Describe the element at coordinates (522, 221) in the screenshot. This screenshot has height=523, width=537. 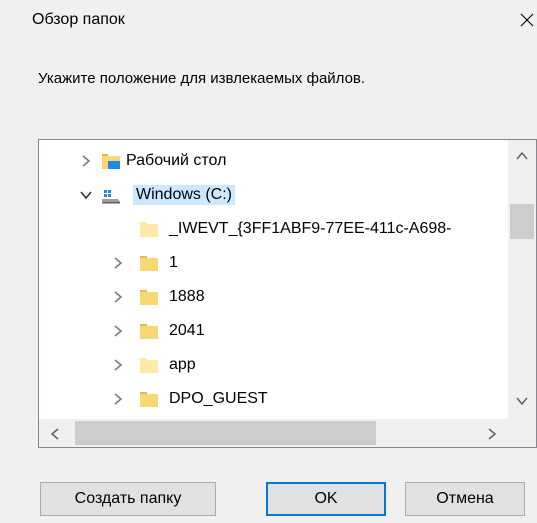
I see `vertical-scroll-thumb` at that location.